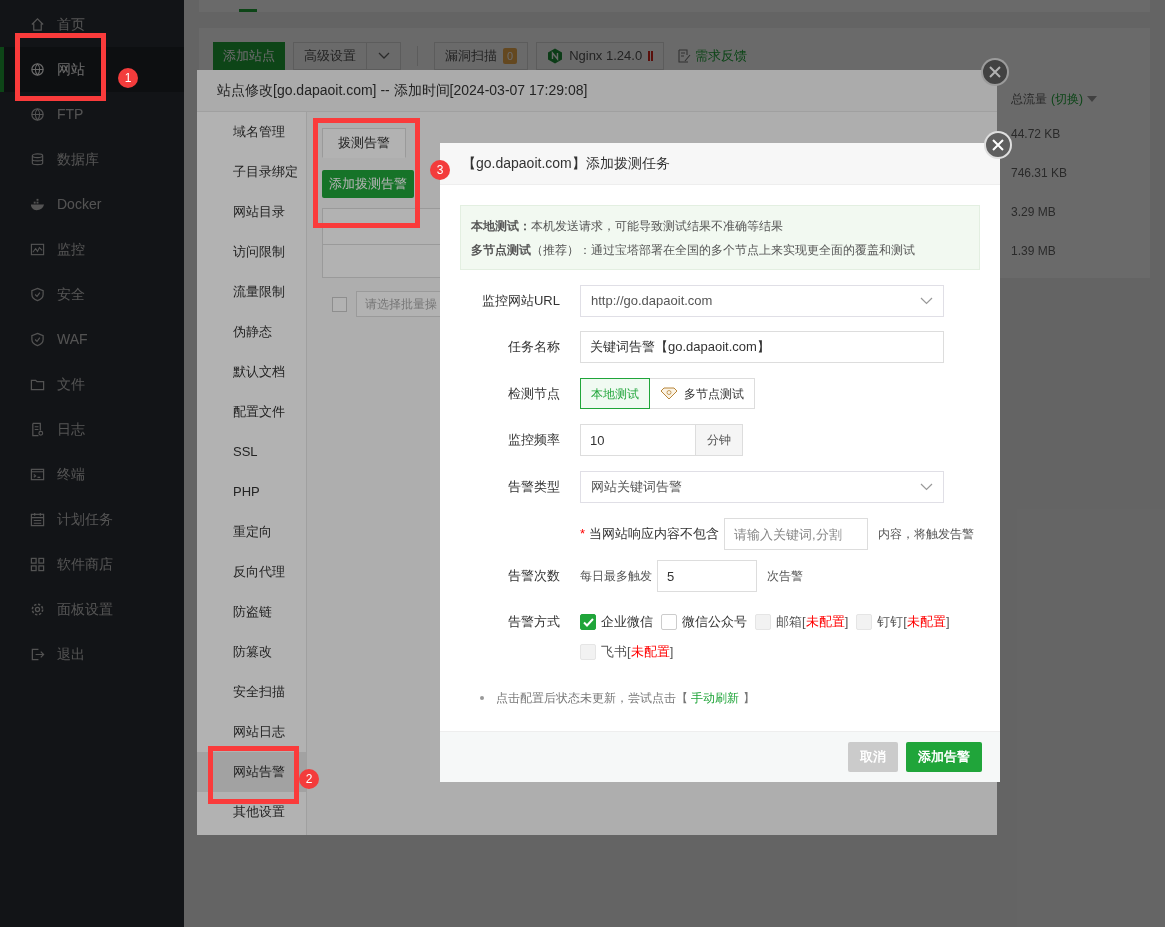 This screenshot has height=927, width=1165. I want to click on unit-addon: 分钟, so click(719, 440).